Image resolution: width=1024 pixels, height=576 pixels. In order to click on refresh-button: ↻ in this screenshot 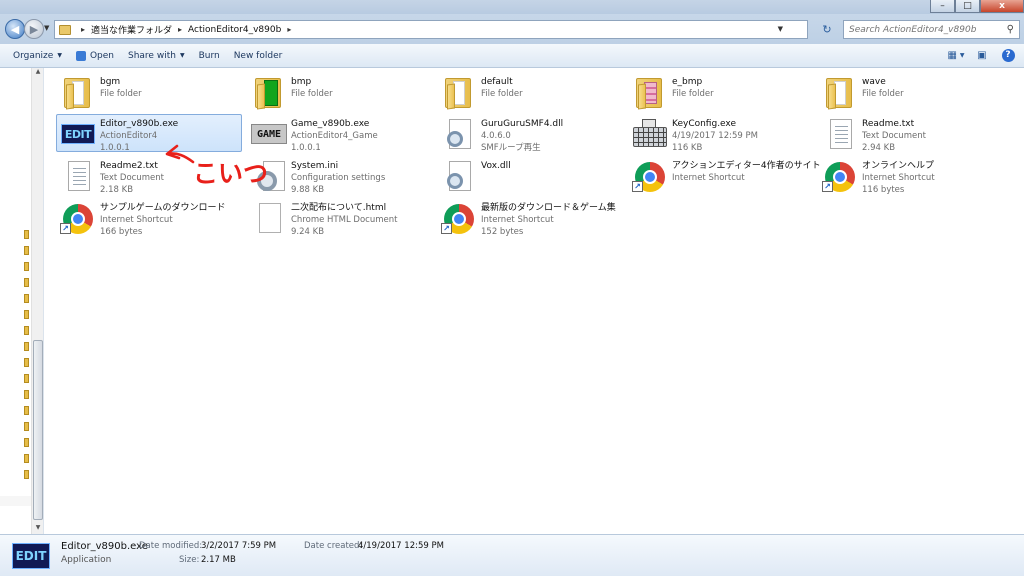, I will do `click(827, 29)`.